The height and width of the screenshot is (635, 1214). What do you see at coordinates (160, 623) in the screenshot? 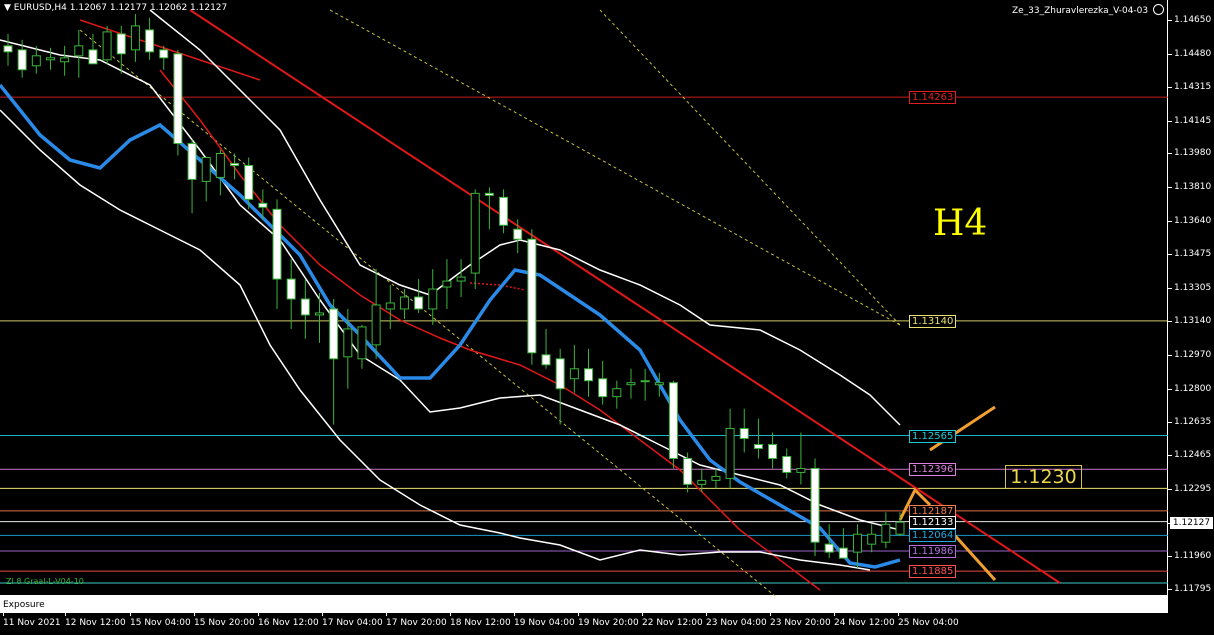
I see `time-tick-label: 15 Nov 04:00` at bounding box center [160, 623].